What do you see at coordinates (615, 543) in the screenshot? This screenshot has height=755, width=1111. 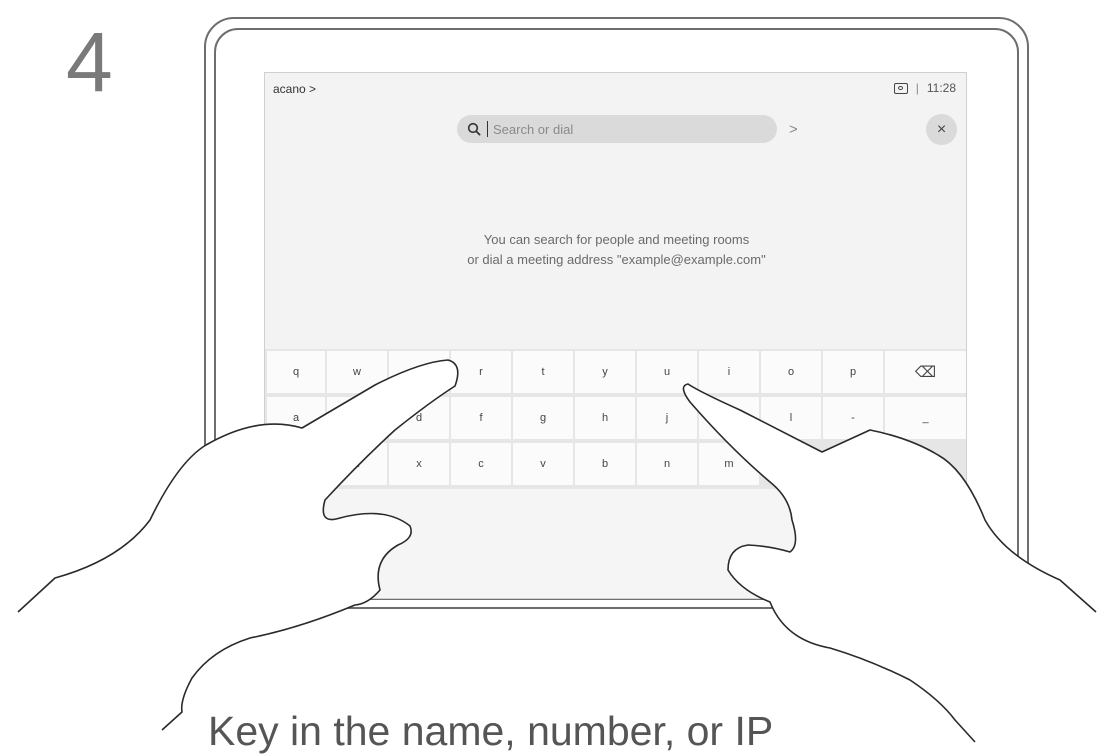 I see `keyboard-lower-area` at bounding box center [615, 543].